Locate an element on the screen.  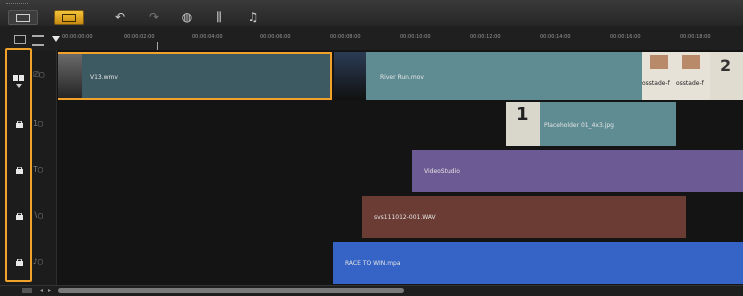
music-clip: RACE TO WIN.mpa is located at coordinates (538, 263).